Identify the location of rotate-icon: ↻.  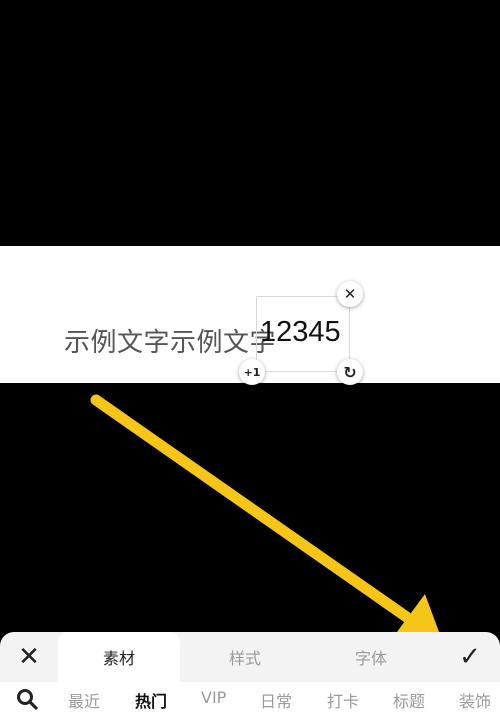
(350, 372).